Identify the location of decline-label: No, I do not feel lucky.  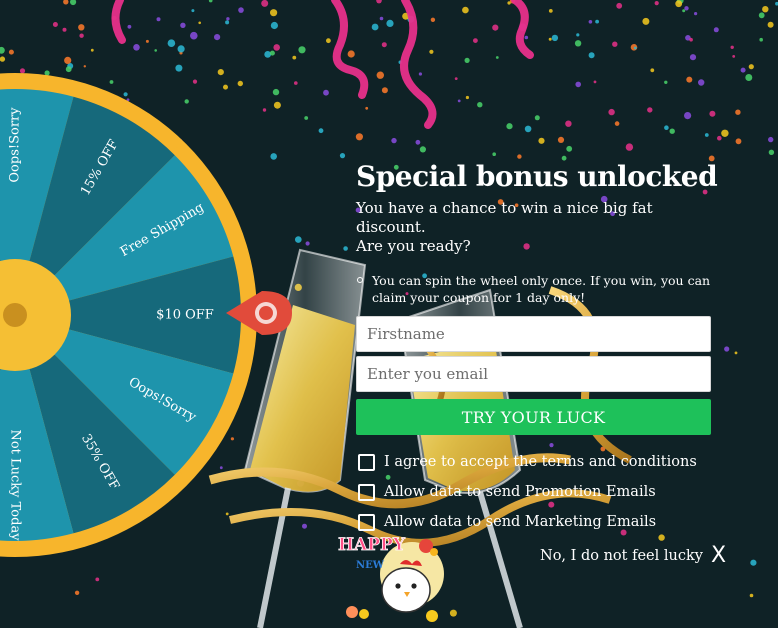
(621, 556).